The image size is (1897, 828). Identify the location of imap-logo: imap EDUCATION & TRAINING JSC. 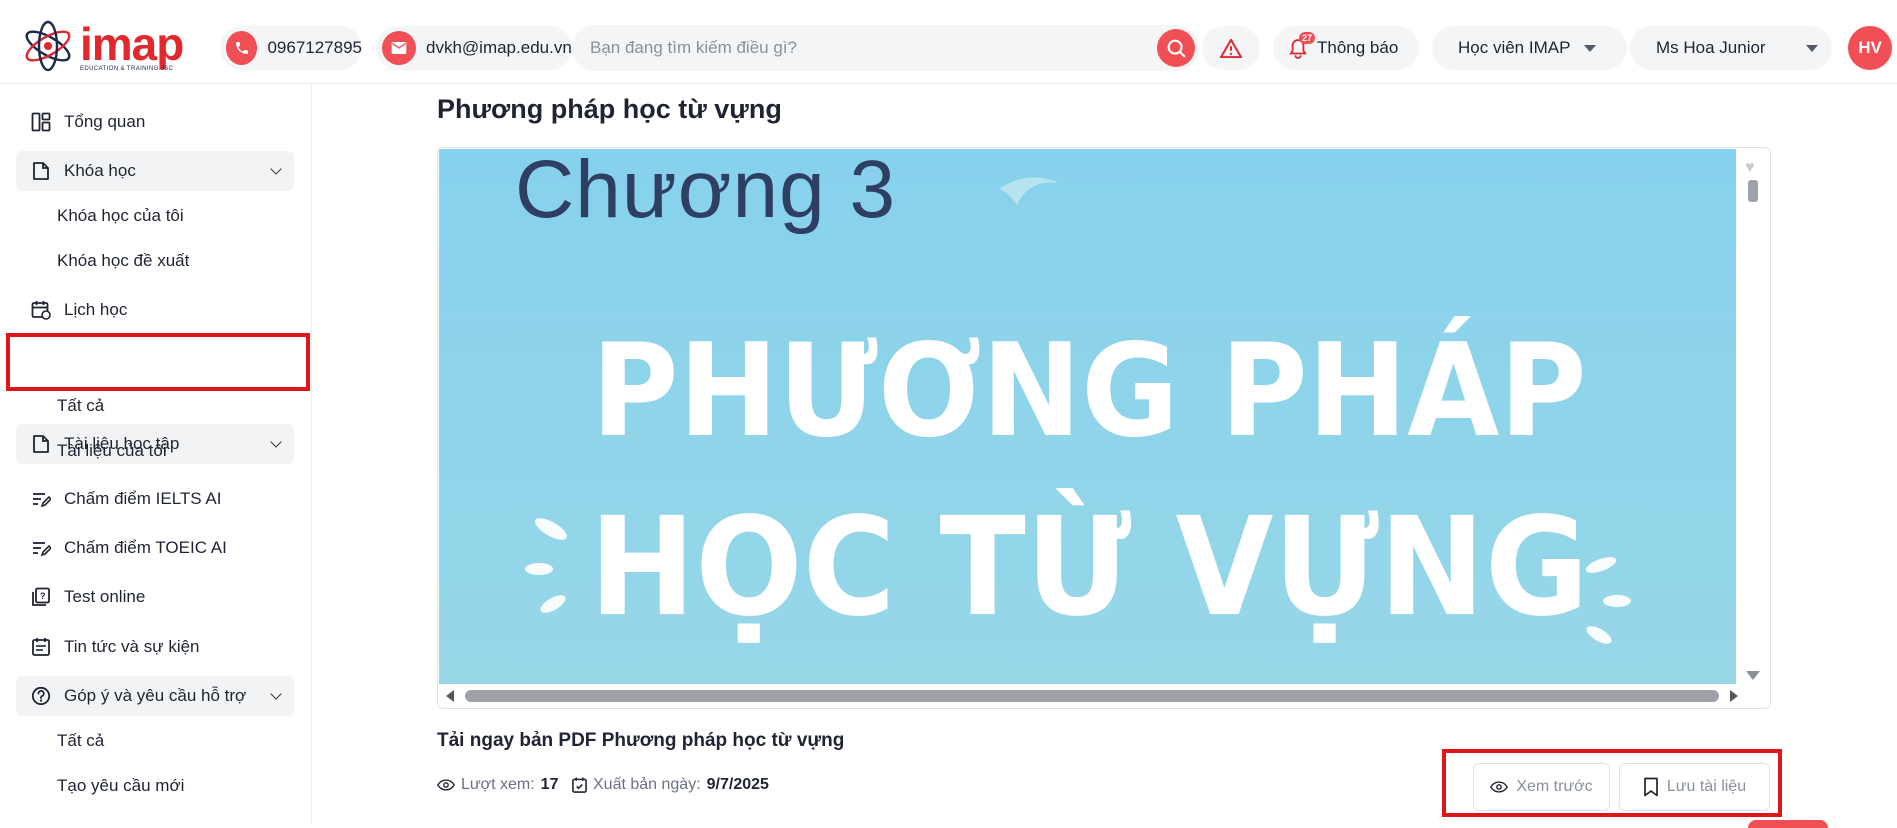
(112, 46).